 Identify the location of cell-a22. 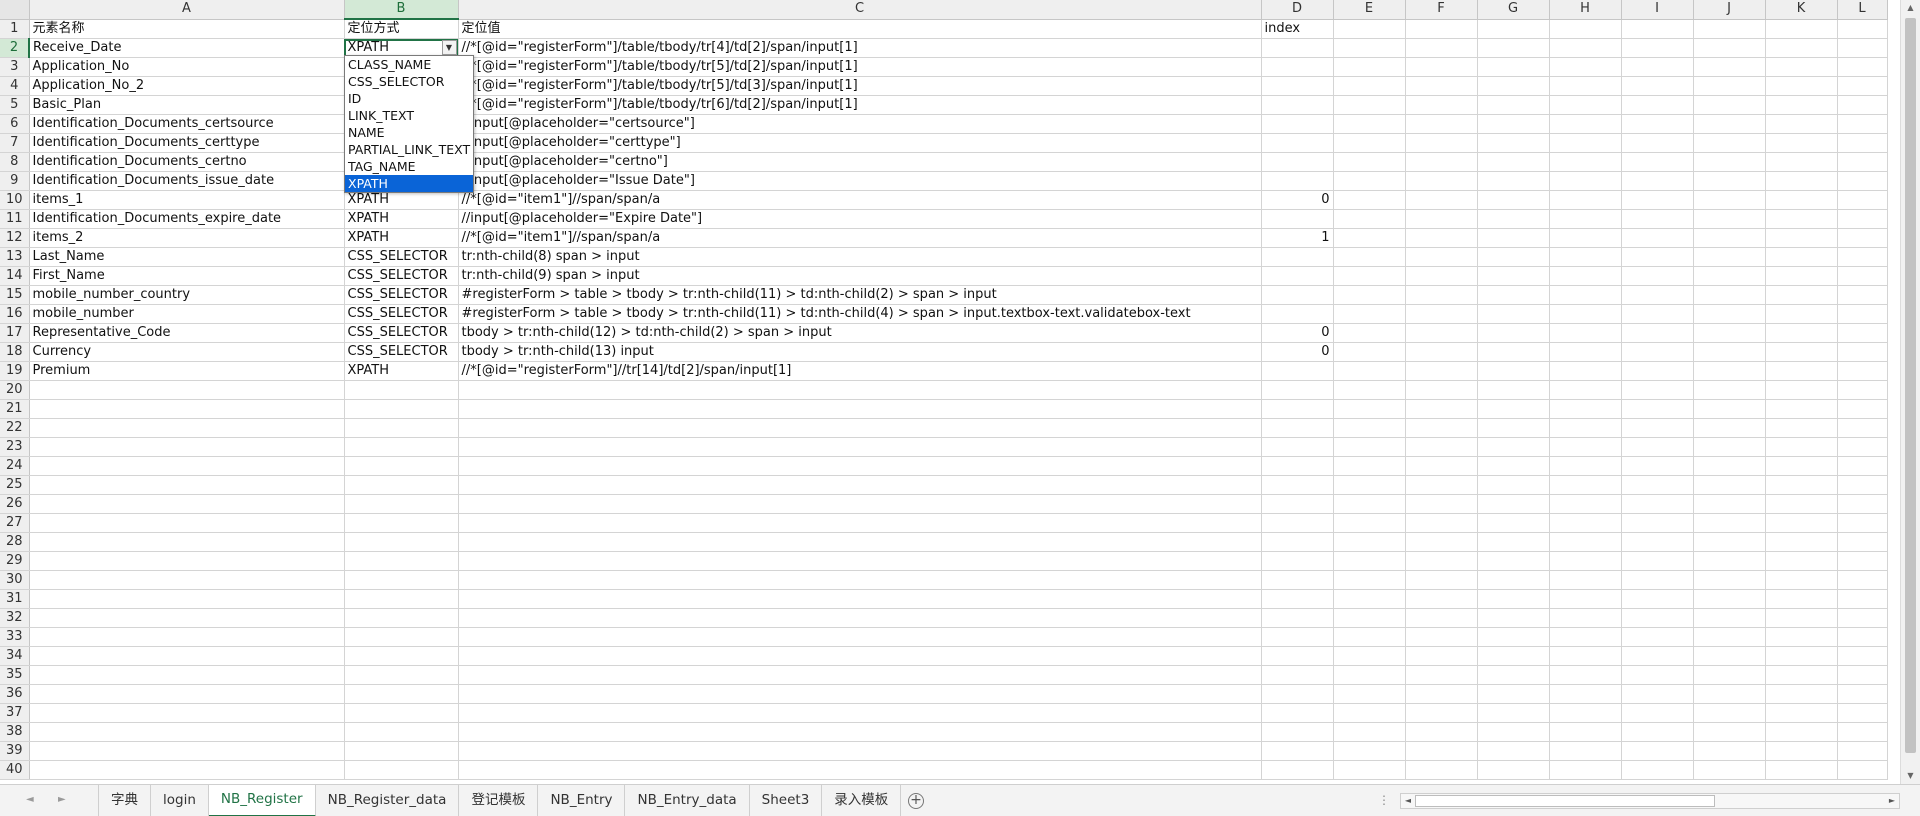
(187, 428).